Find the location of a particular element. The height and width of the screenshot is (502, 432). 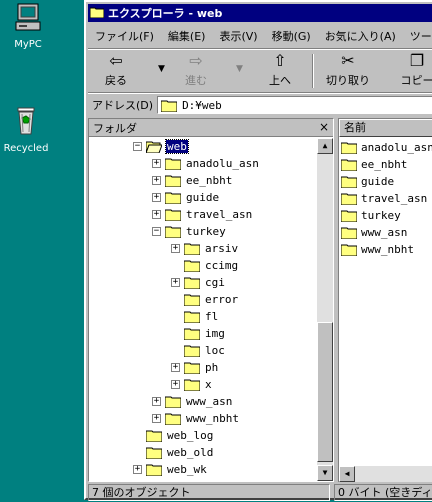

tree-item: web_log is located at coordinates (173, 435).